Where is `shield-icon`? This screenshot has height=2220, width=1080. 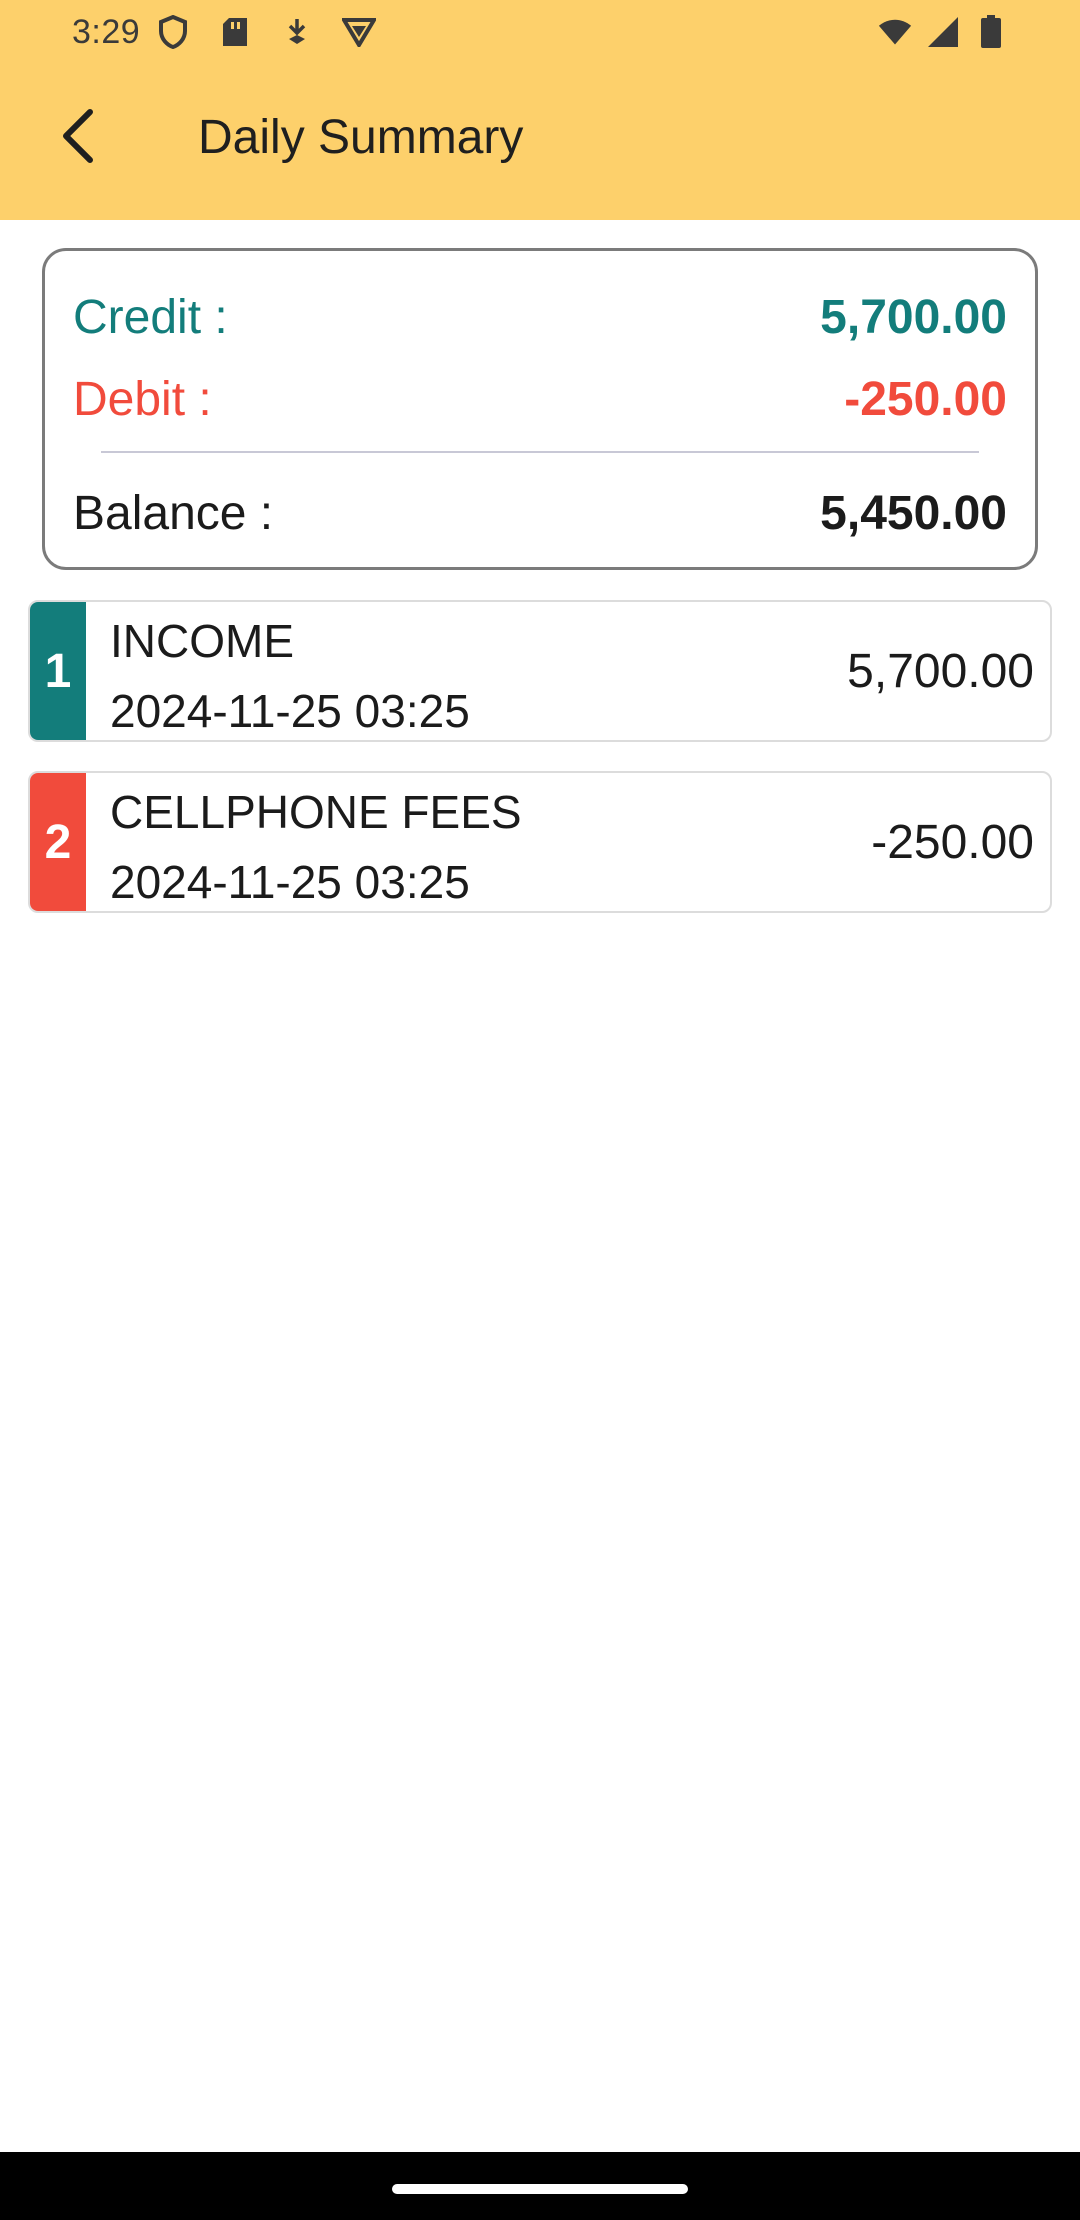 shield-icon is located at coordinates (173, 32).